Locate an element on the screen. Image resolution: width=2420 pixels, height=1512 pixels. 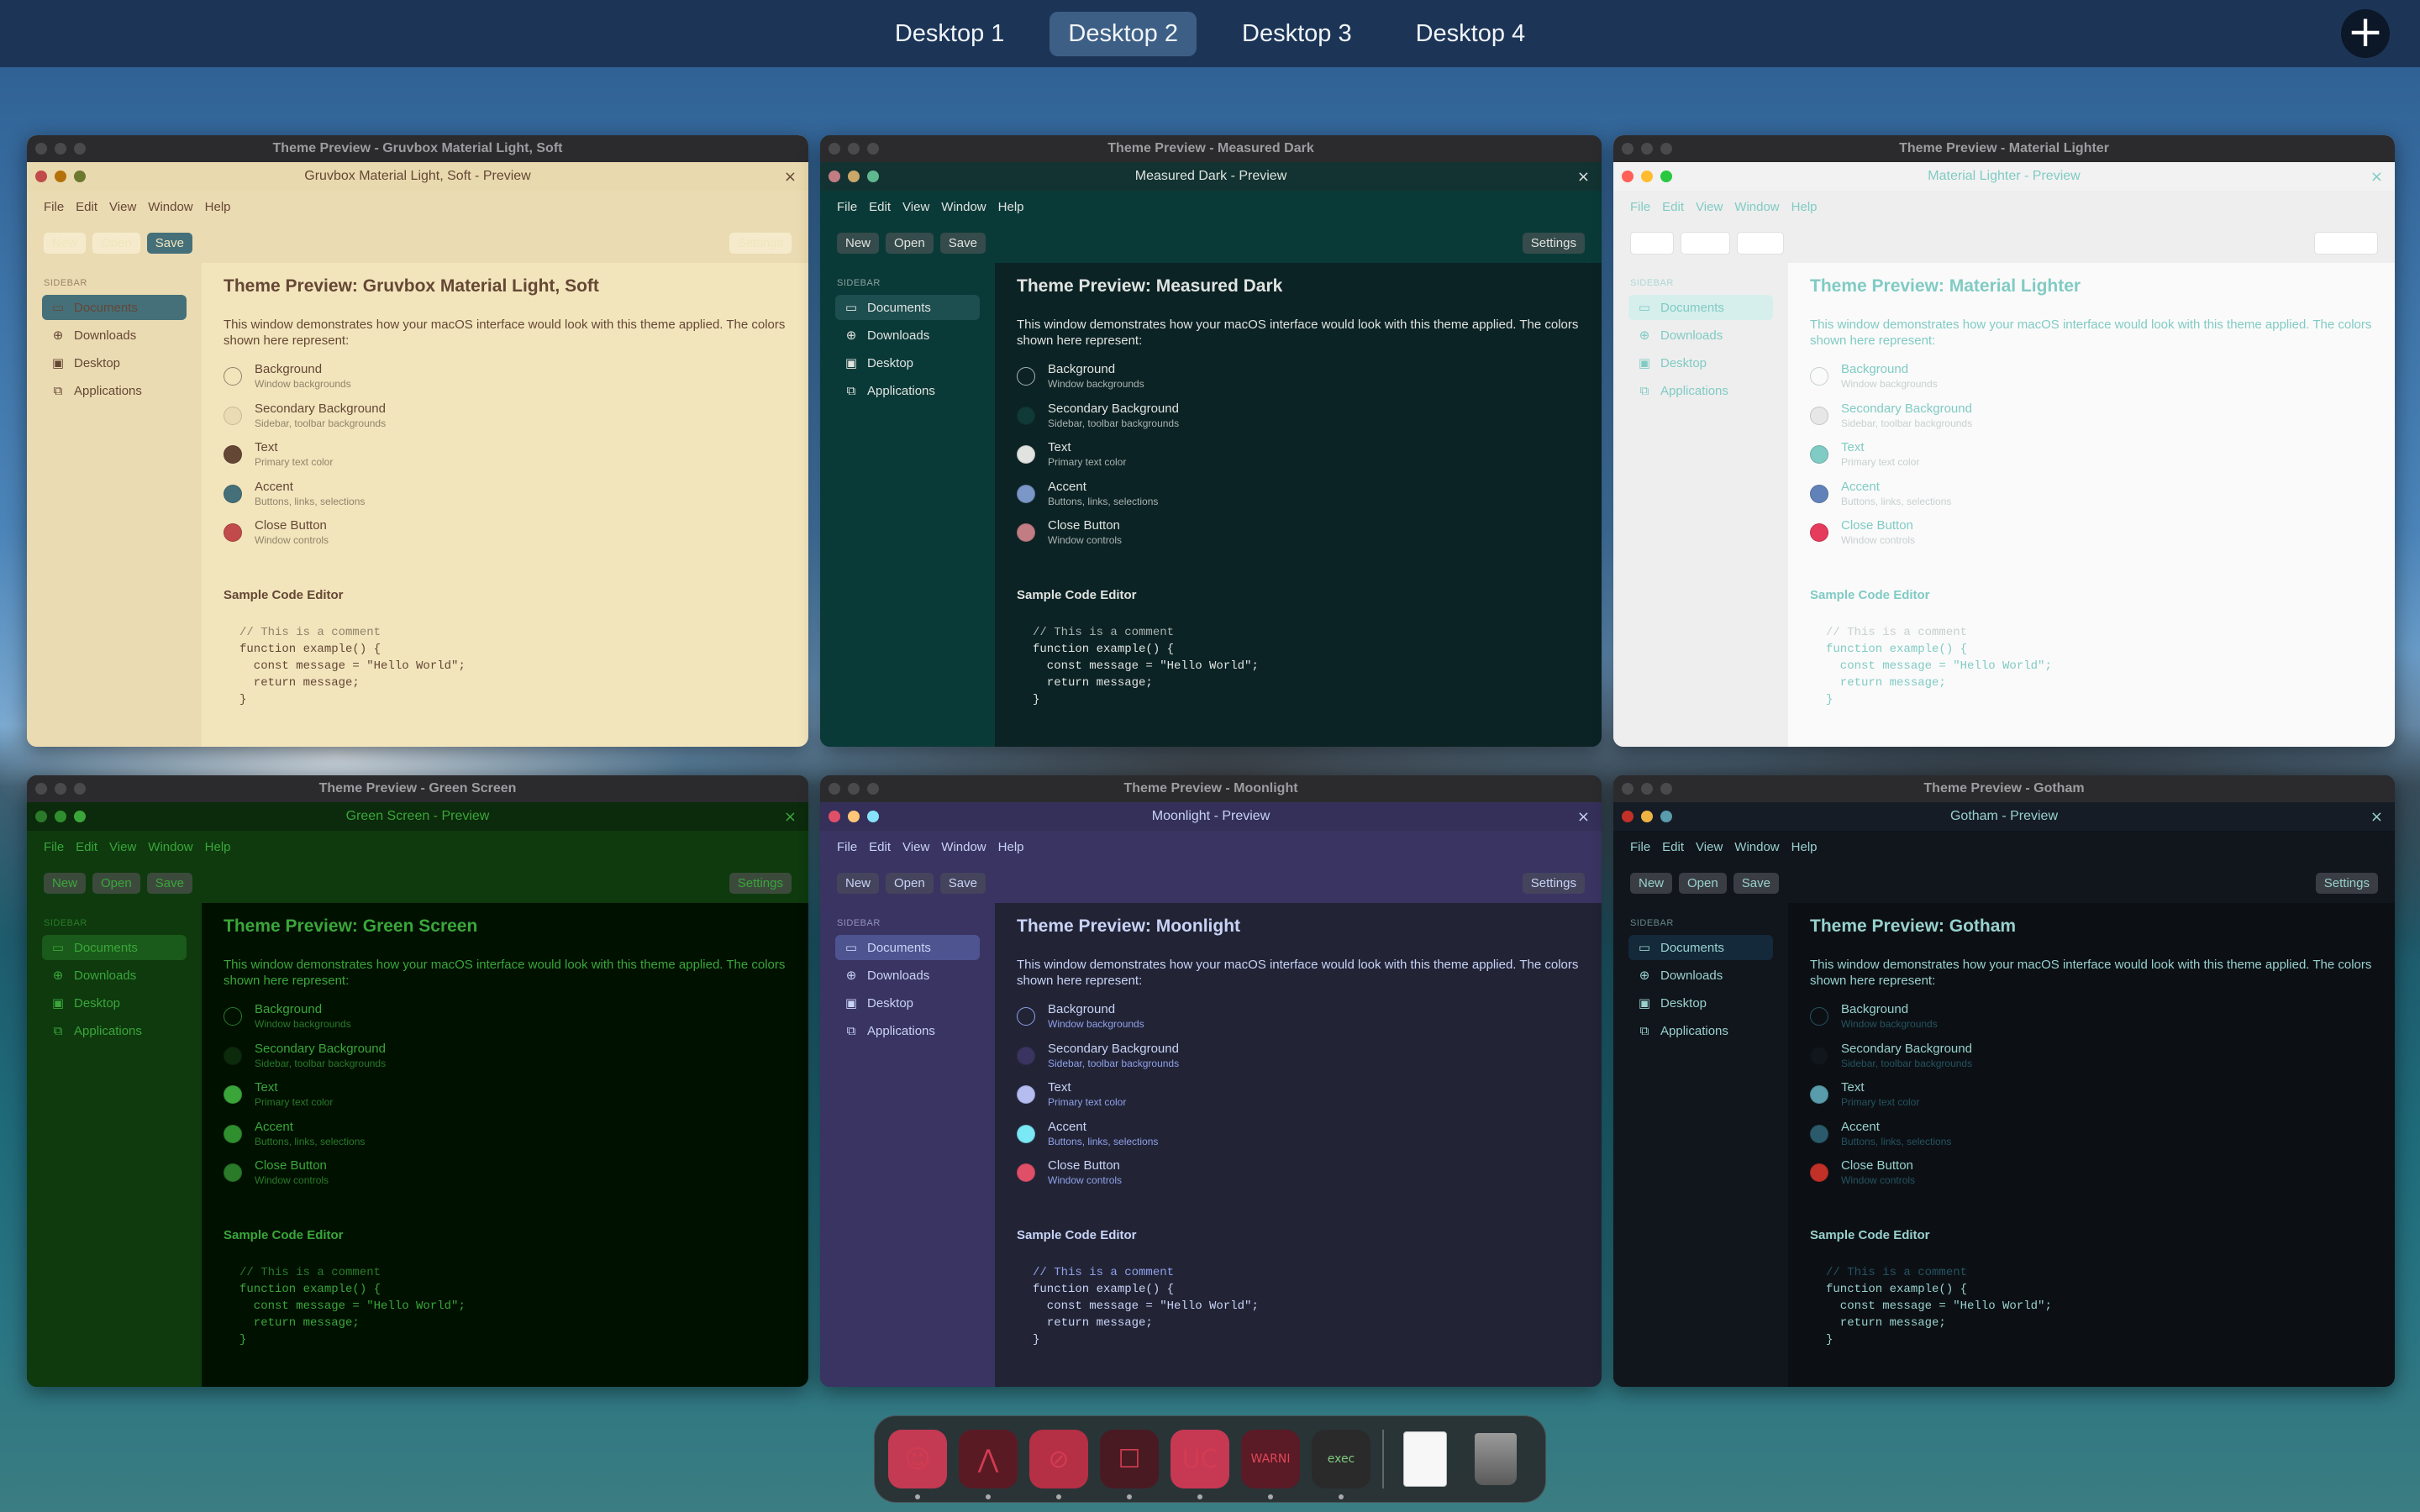
inner-title-bar: Material Lighter - Preview × is located at coordinates (2004, 176).